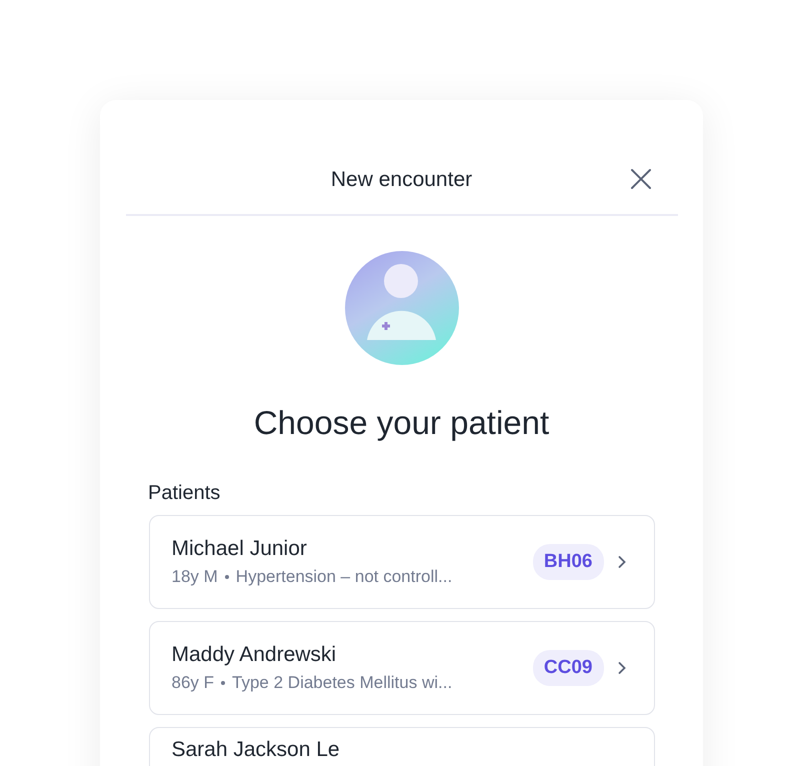 The height and width of the screenshot is (766, 800). Describe the element at coordinates (402, 308) in the screenshot. I see `patient-avatar-icon` at that location.